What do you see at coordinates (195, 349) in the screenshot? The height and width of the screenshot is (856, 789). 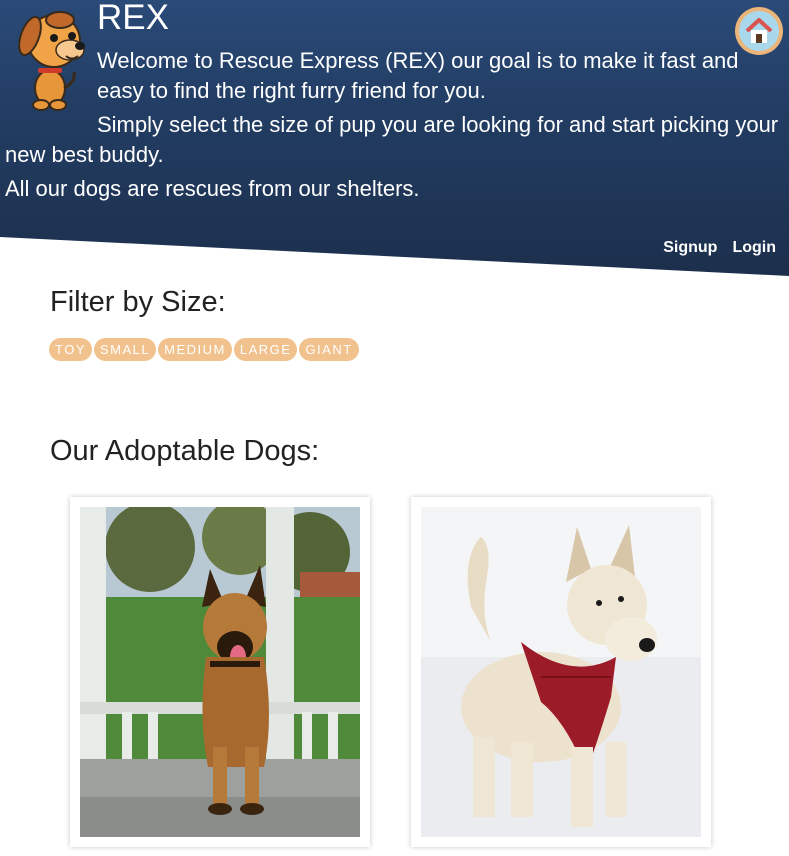 I see `size-filter-medium: MEDIUM` at bounding box center [195, 349].